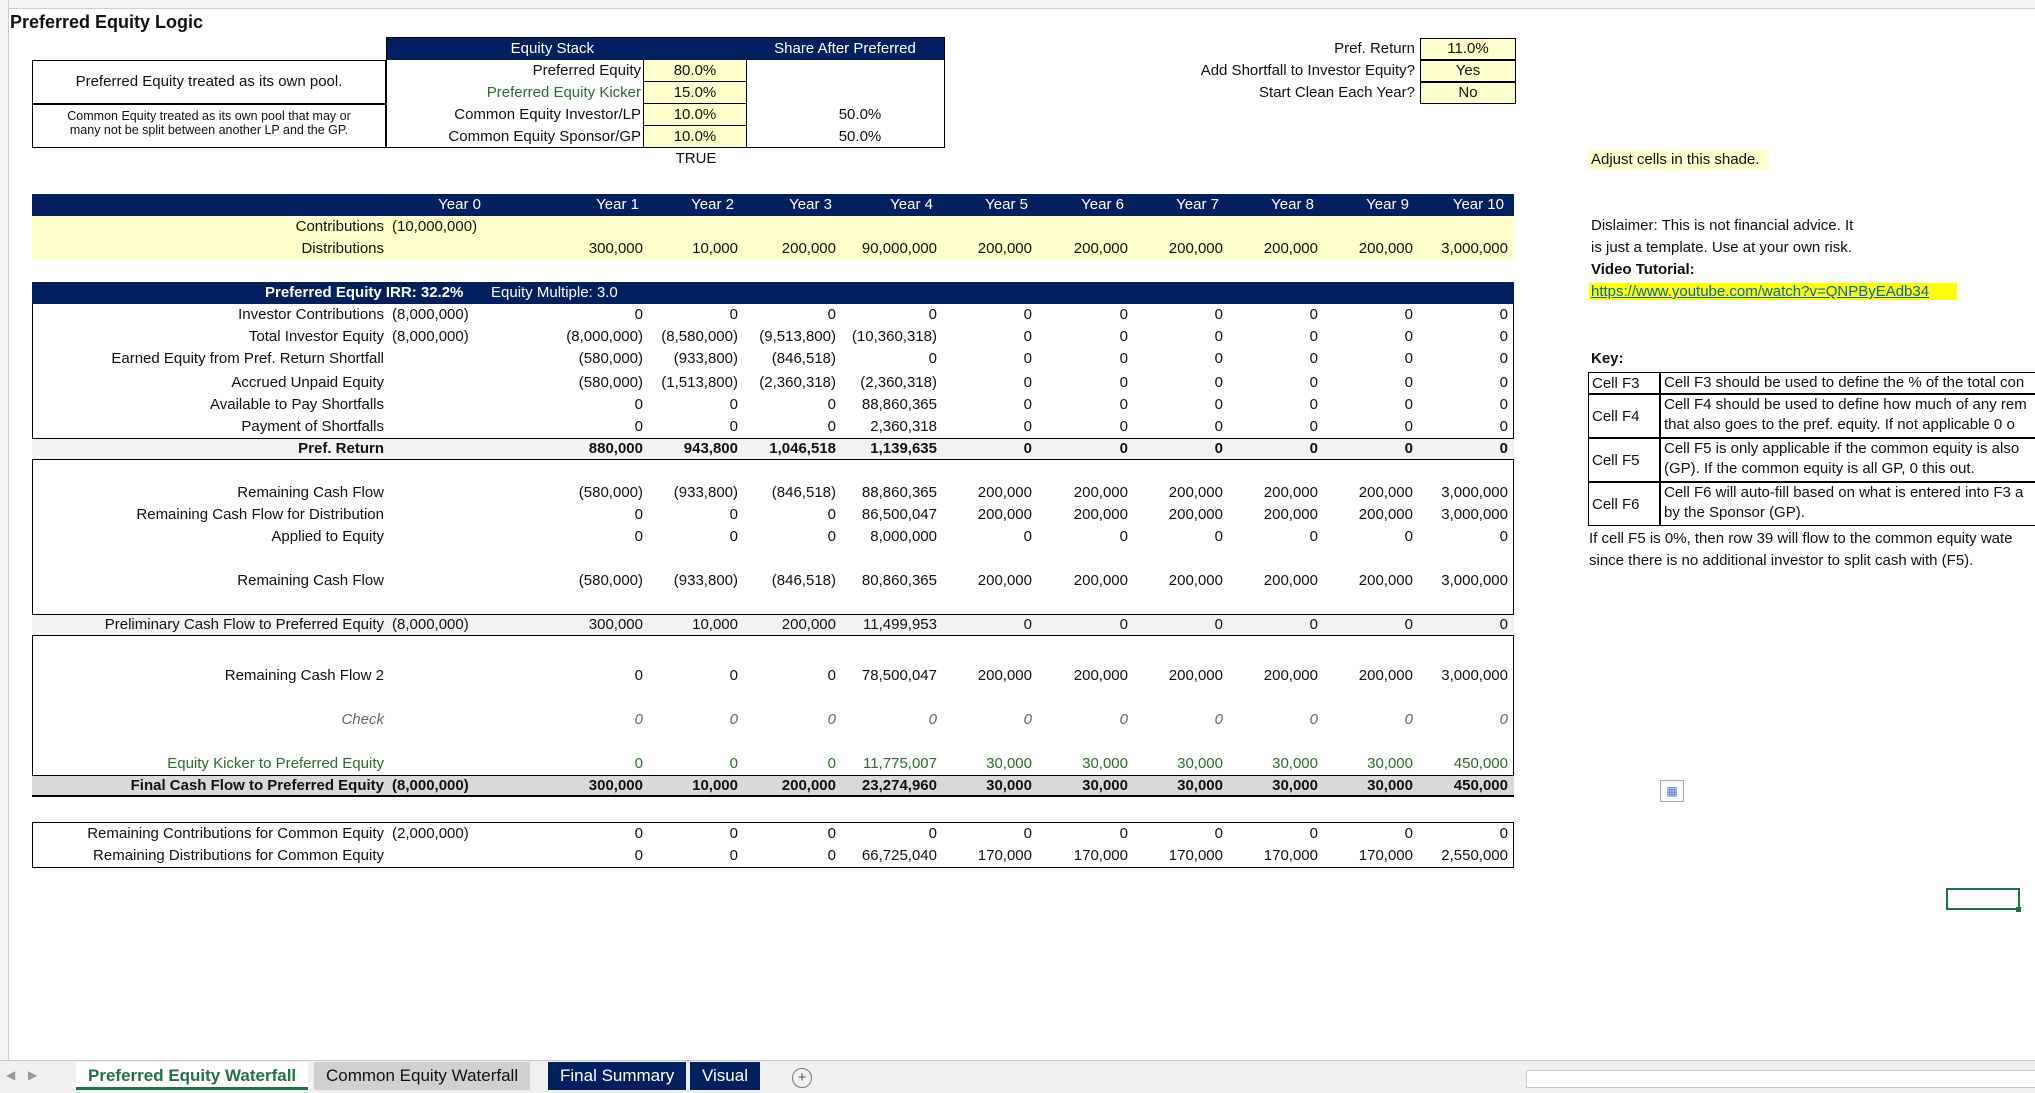 The height and width of the screenshot is (1093, 2035). Describe the element at coordinates (1468, 71) in the screenshot. I see `setting-input: Yes` at that location.